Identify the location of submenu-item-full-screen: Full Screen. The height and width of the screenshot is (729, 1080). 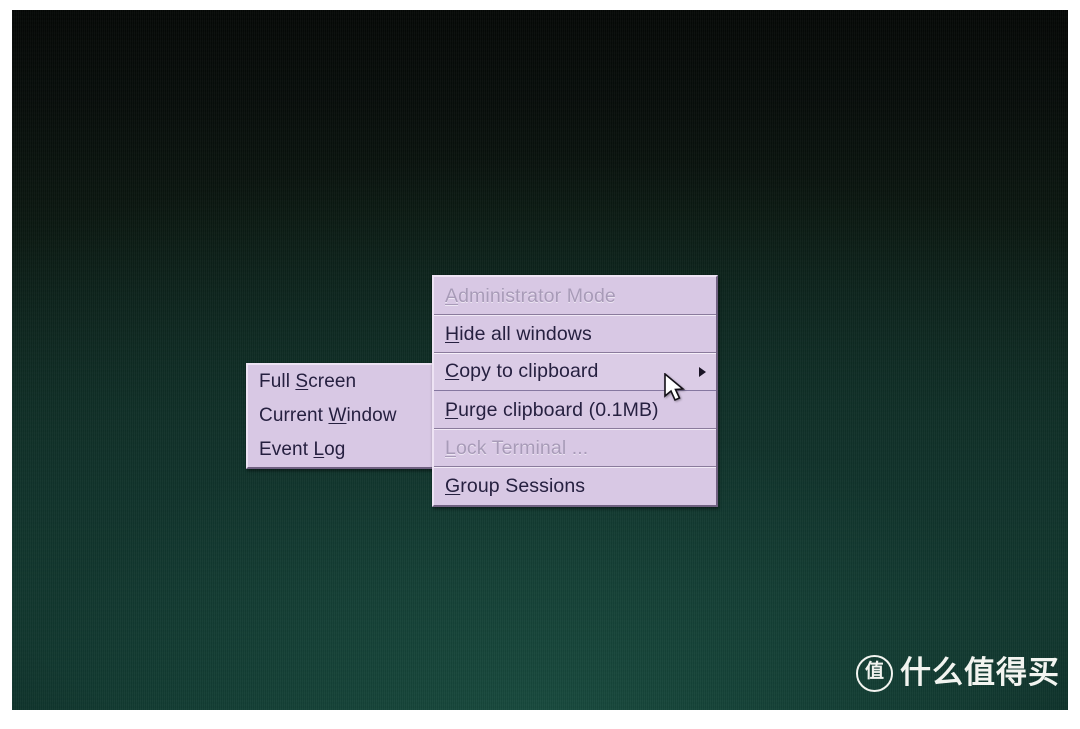
(341, 382).